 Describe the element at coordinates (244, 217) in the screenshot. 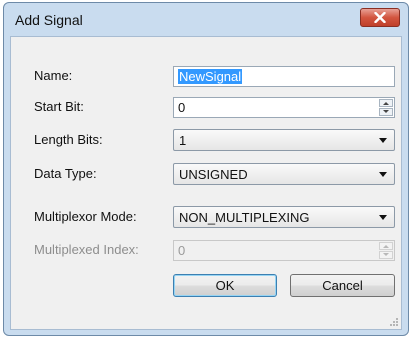

I see `multiplexor-mode-value: NON_MULTIPLEXING` at that location.